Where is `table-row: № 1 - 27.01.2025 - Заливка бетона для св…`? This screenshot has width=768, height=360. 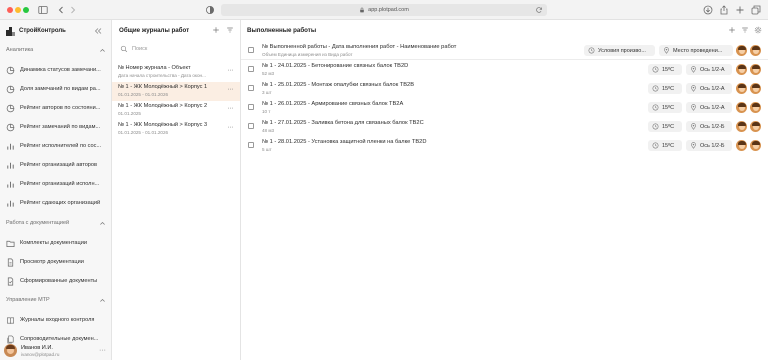 table-row: № 1 - 27.01.2025 - Заливка бетона для св… is located at coordinates (504, 126).